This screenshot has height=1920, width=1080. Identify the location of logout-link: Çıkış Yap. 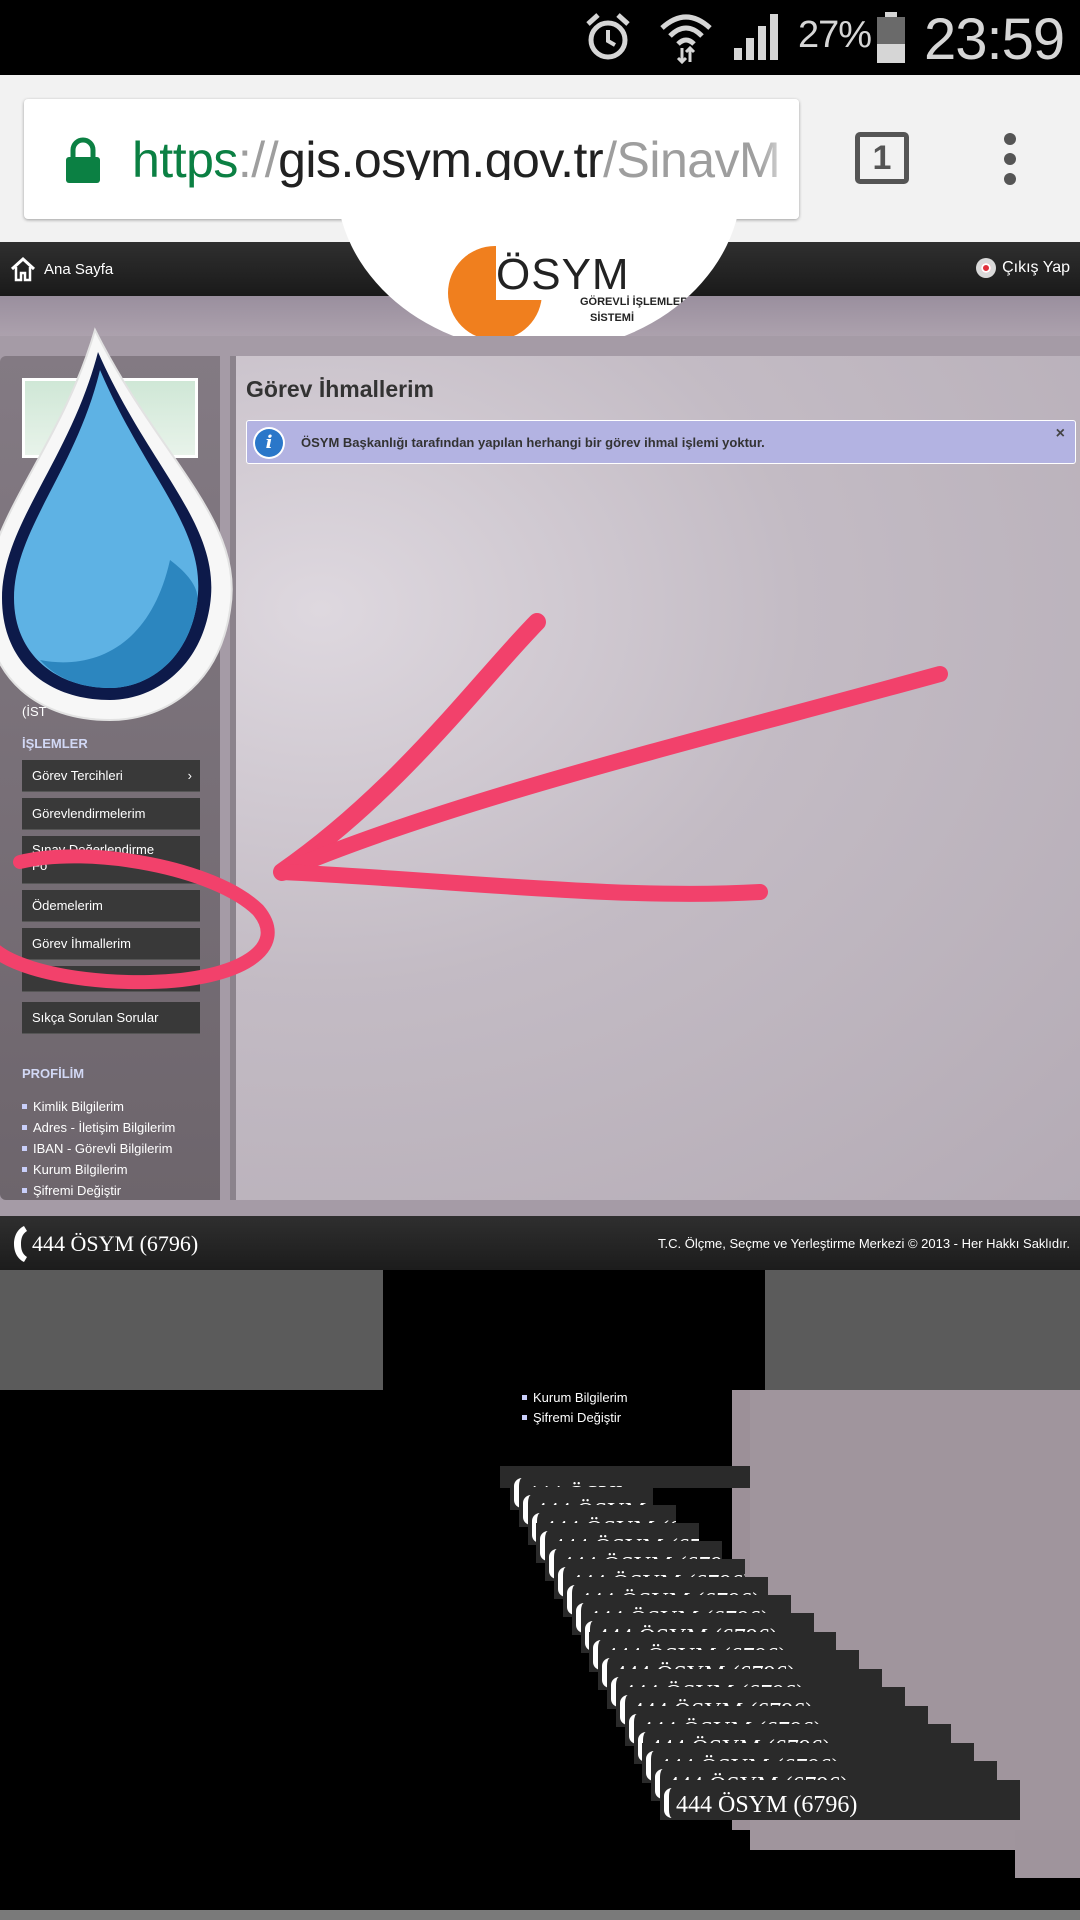
(1023, 268).